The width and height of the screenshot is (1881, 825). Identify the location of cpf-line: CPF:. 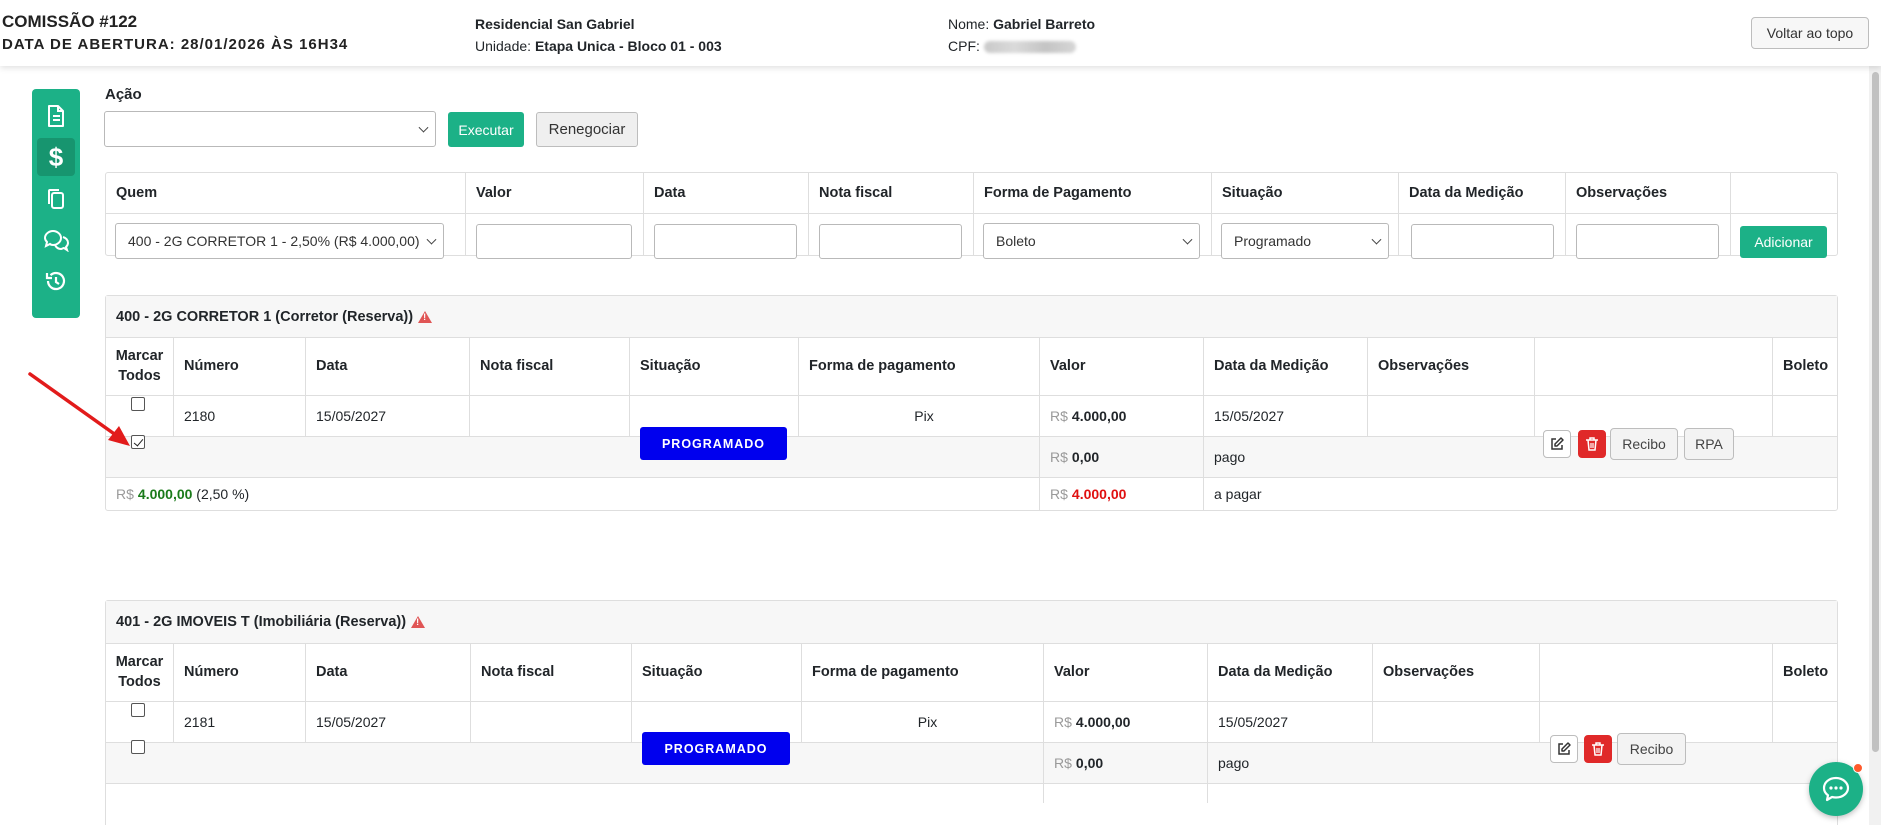
(1021, 46).